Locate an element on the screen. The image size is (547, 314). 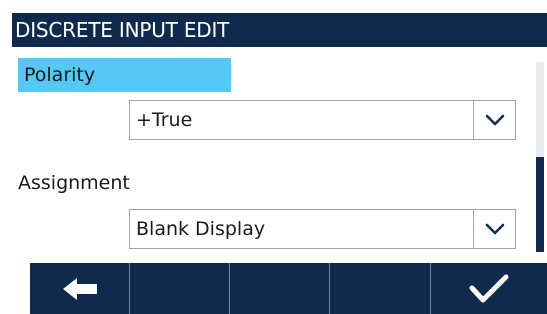
assignment-dropdown: Blank Display is located at coordinates (322, 229).